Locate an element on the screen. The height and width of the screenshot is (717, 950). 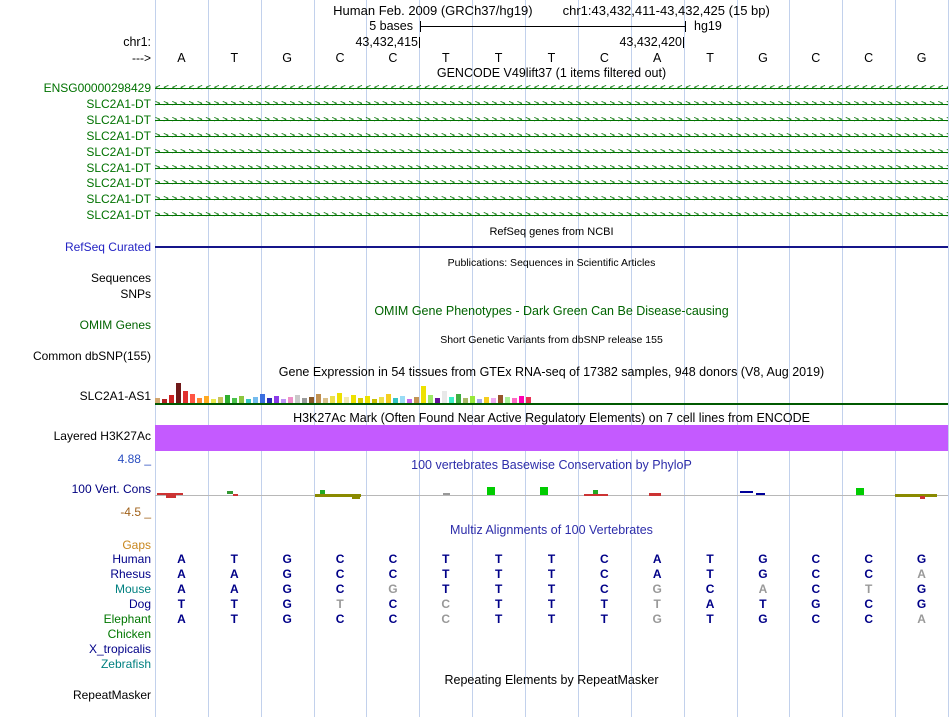
gtex-expression-bars is located at coordinates (551, 392).